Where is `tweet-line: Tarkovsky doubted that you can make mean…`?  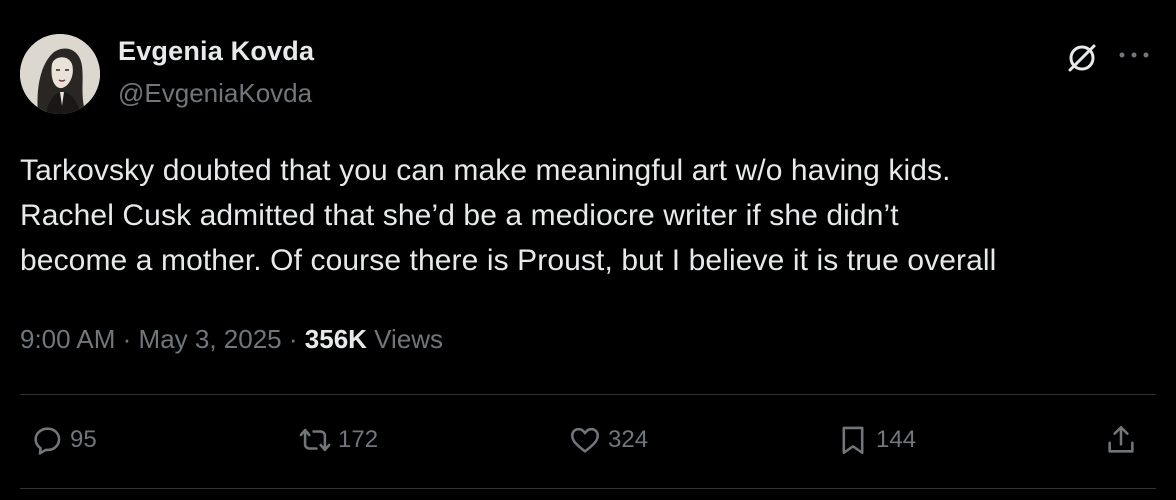
tweet-line: Tarkovsky doubted that you can make mean… is located at coordinates (485, 170).